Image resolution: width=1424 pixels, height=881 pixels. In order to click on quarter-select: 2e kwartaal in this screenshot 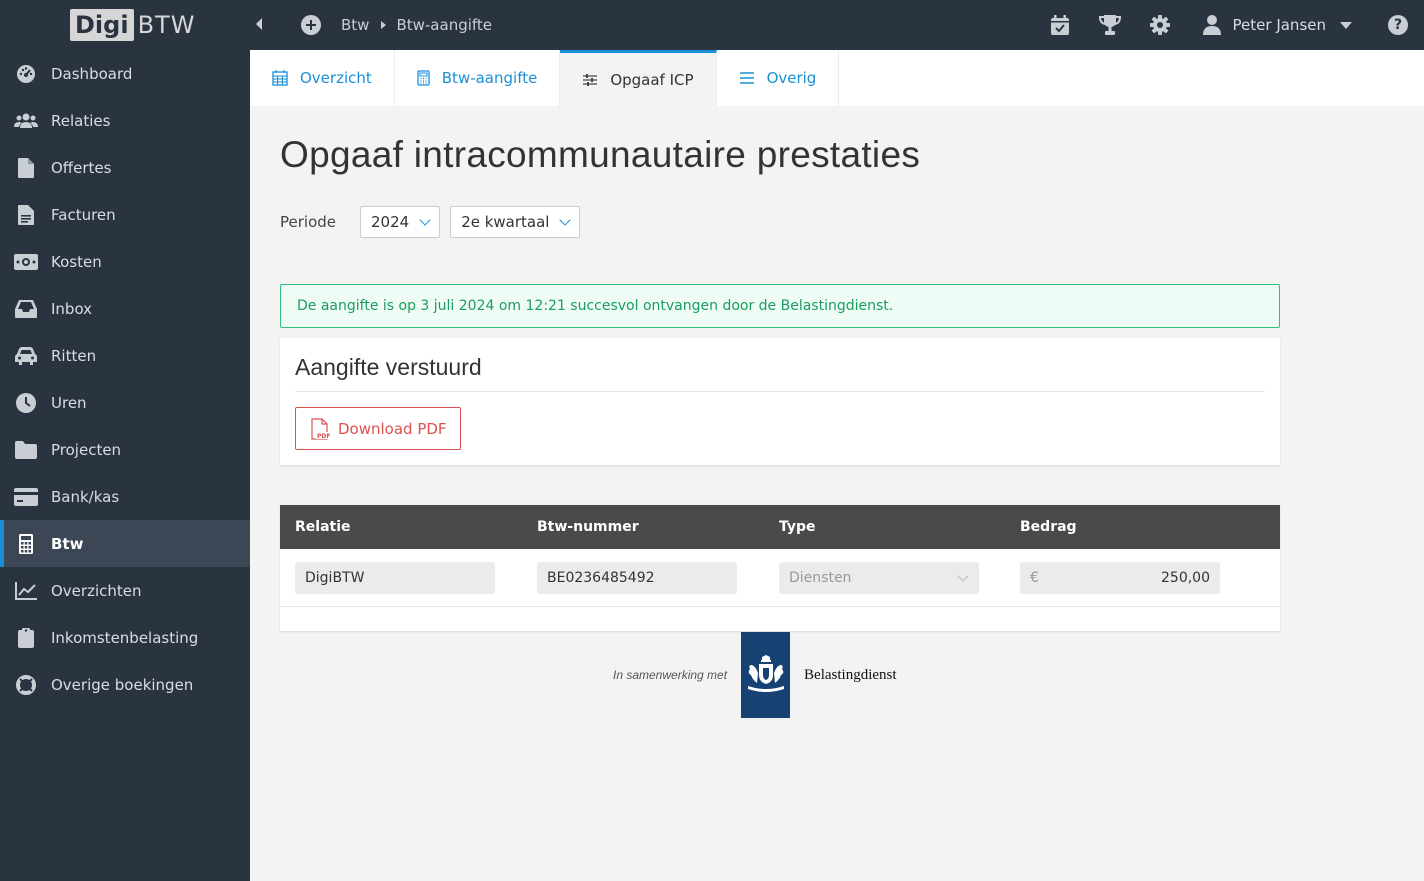, I will do `click(515, 222)`.